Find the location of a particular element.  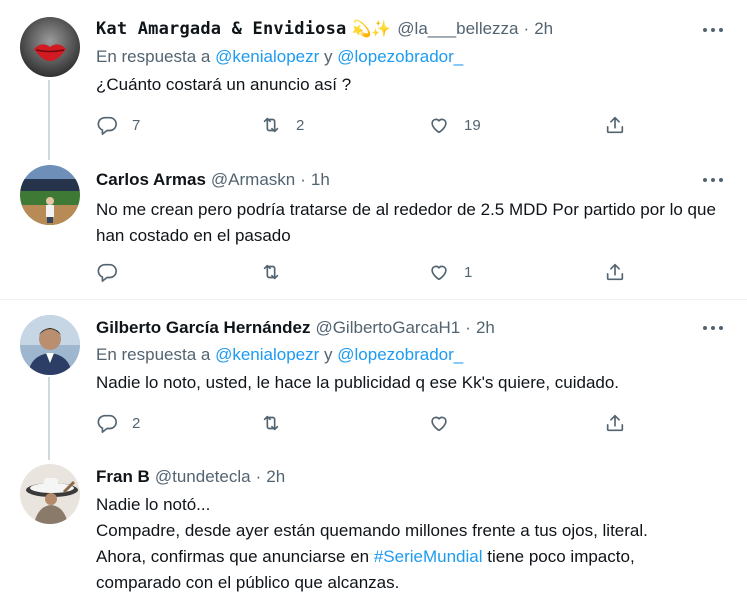

reply-button: 2 is located at coordinates (118, 423).